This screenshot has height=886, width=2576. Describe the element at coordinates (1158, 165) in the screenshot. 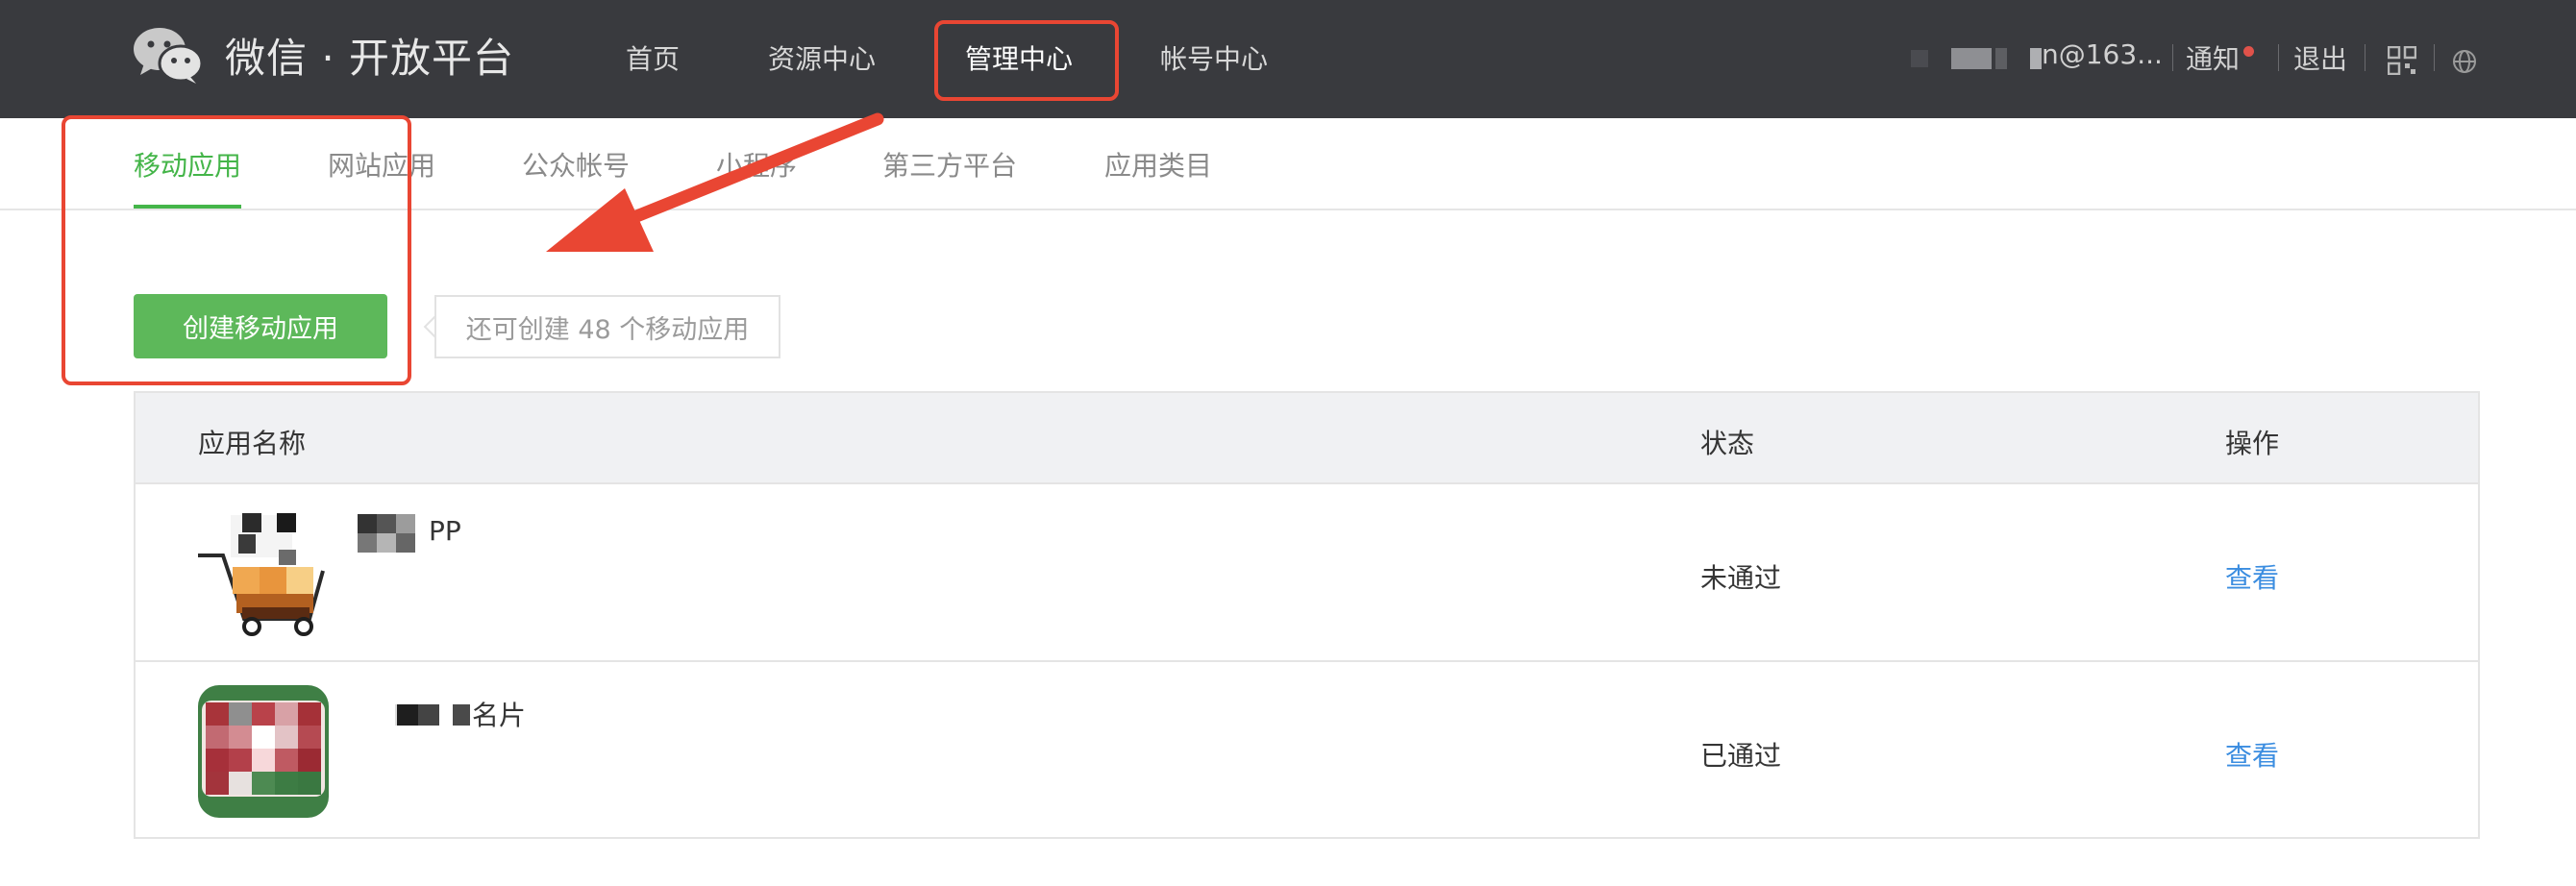

I see `tab-app-categories: 应用类目` at that location.